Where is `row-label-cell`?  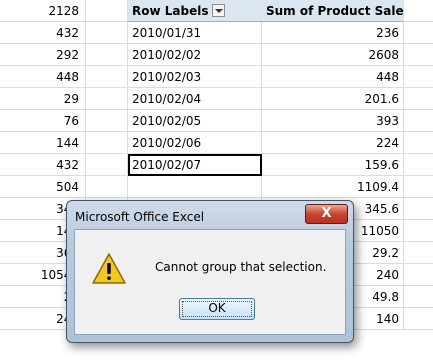 row-label-cell is located at coordinates (195, 187).